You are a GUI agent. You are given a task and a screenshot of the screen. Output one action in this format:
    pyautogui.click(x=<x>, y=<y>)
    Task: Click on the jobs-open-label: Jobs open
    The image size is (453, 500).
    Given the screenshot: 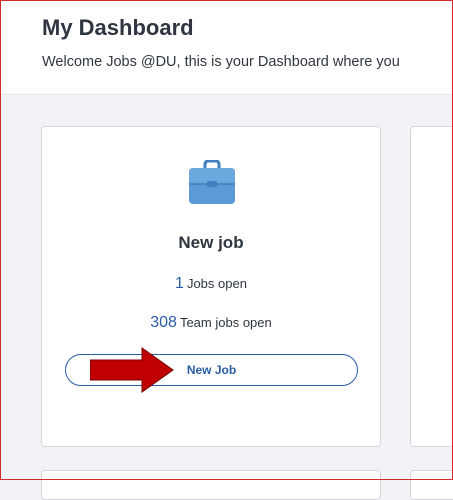 What is the action you would take?
    pyautogui.click(x=216, y=283)
    